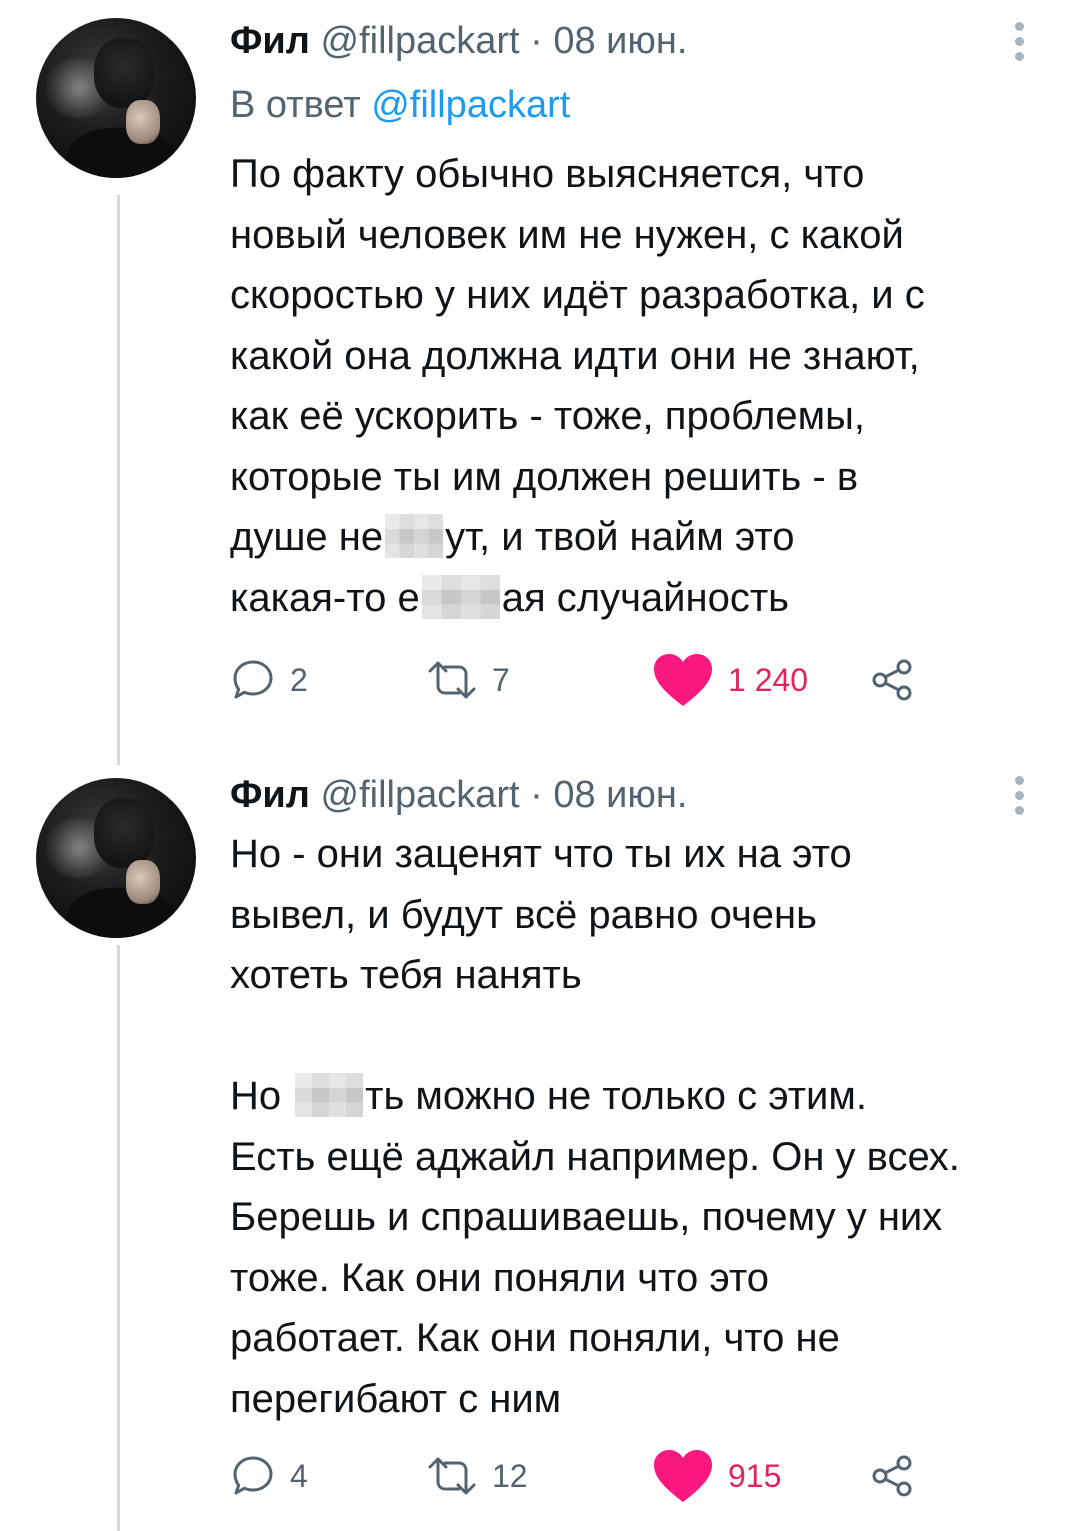 Image resolution: width=1080 pixels, height=1531 pixels. What do you see at coordinates (501, 679) in the screenshot?
I see `retweet-count: 7` at bounding box center [501, 679].